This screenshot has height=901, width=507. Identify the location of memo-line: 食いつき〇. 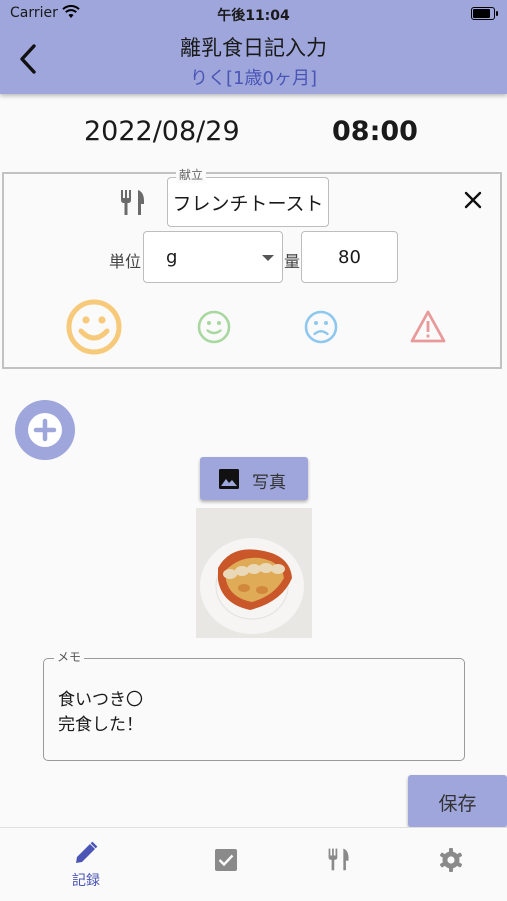
(100, 700).